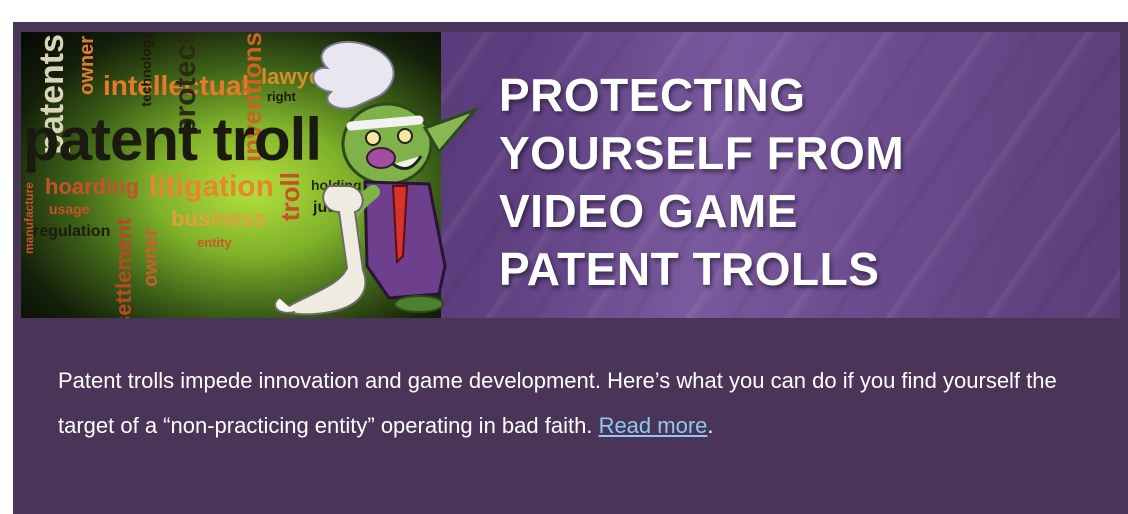 This screenshot has height=514, width=1128. I want to click on word-cloud-word: usage, so click(69, 209).